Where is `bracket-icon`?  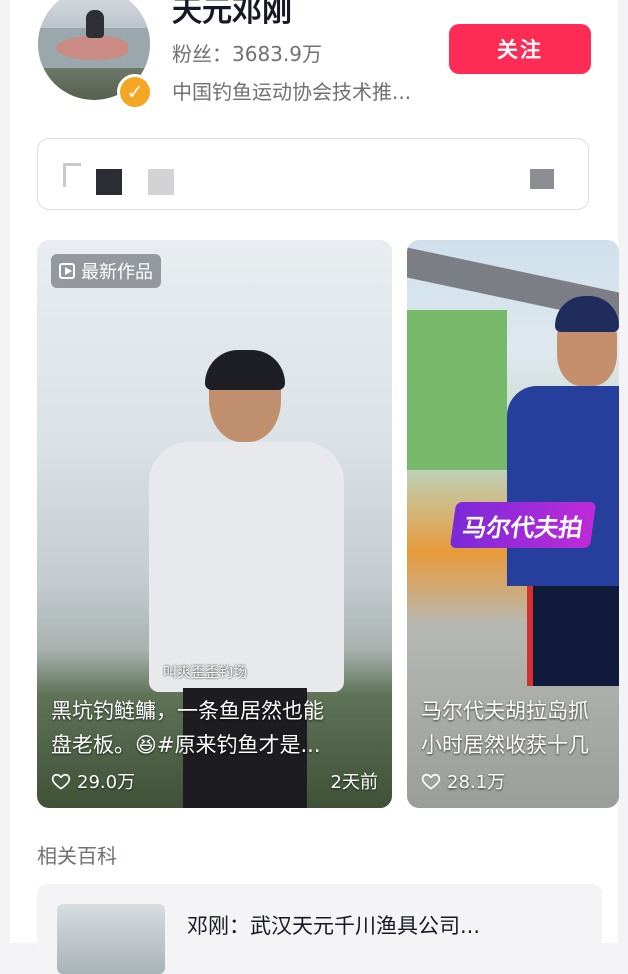 bracket-icon is located at coordinates (72, 175).